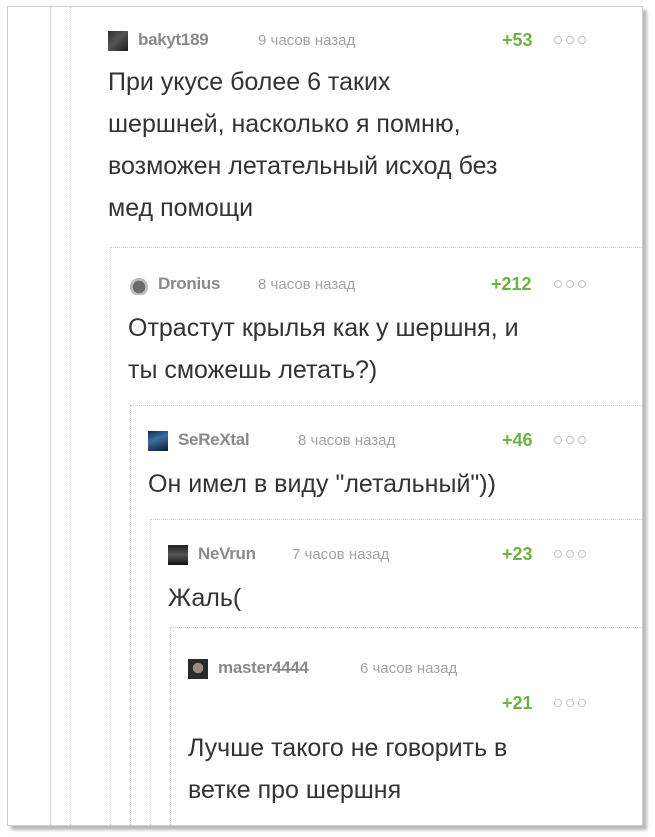 This screenshot has height=837, width=655. I want to click on comment-time: 7 часов назад, so click(341, 554).